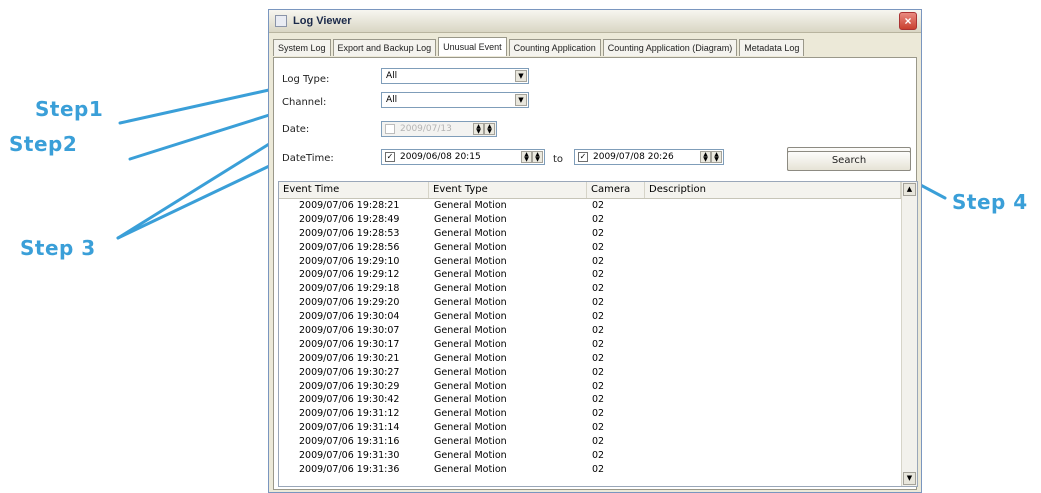 Image resolution: width=1041 pixels, height=493 pixels. Describe the element at coordinates (670, 47) in the screenshot. I see `tab-counting-application-diagram: Counting Application (Diagram)` at that location.